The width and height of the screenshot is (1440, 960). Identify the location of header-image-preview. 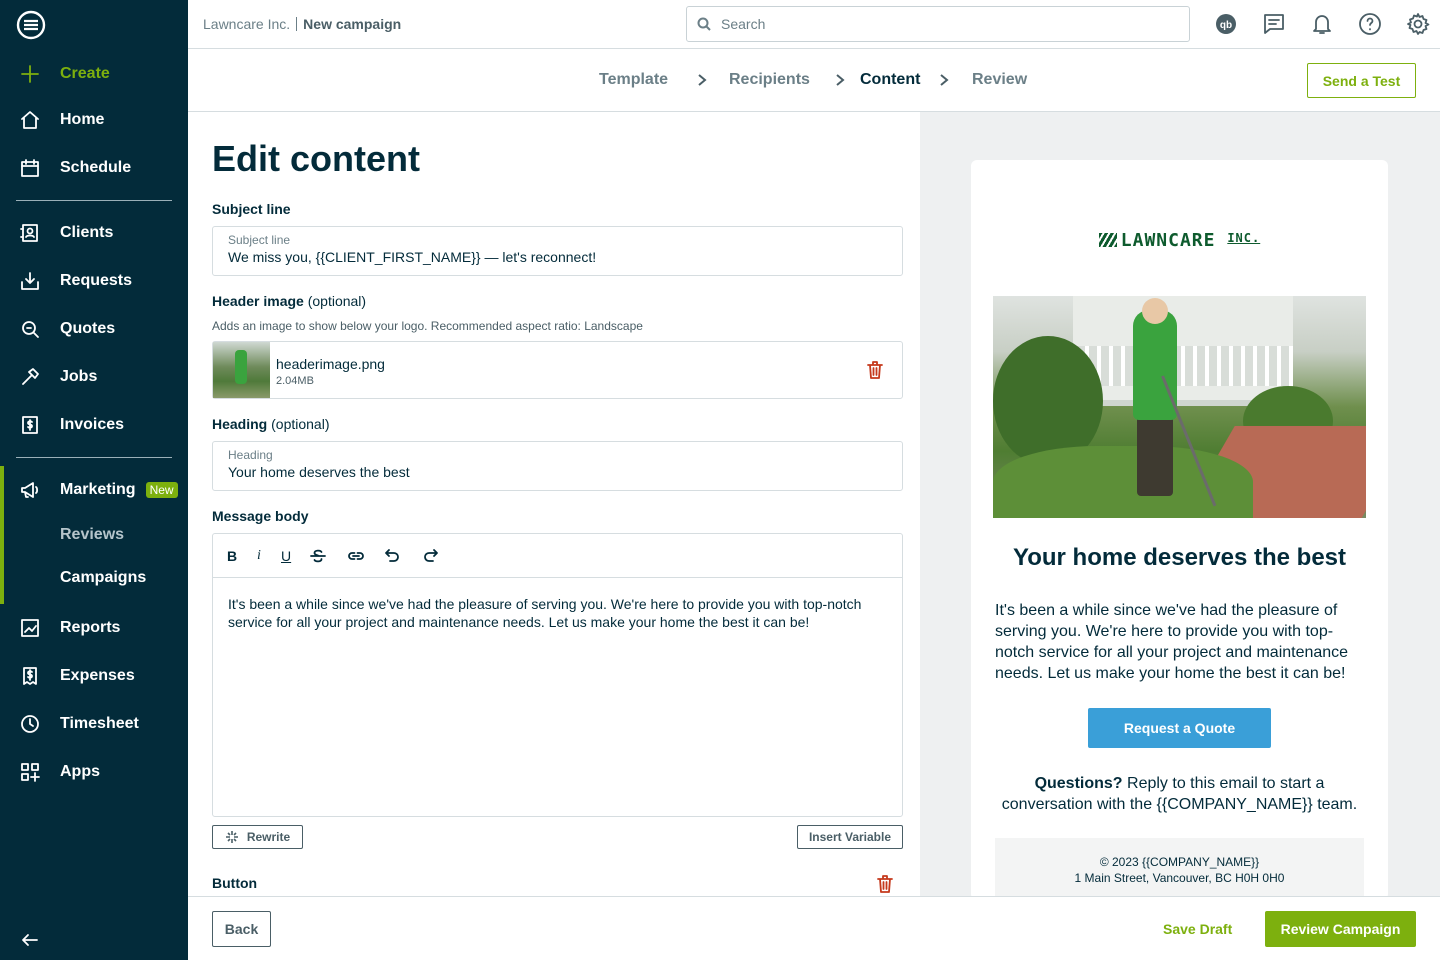
(1179, 407).